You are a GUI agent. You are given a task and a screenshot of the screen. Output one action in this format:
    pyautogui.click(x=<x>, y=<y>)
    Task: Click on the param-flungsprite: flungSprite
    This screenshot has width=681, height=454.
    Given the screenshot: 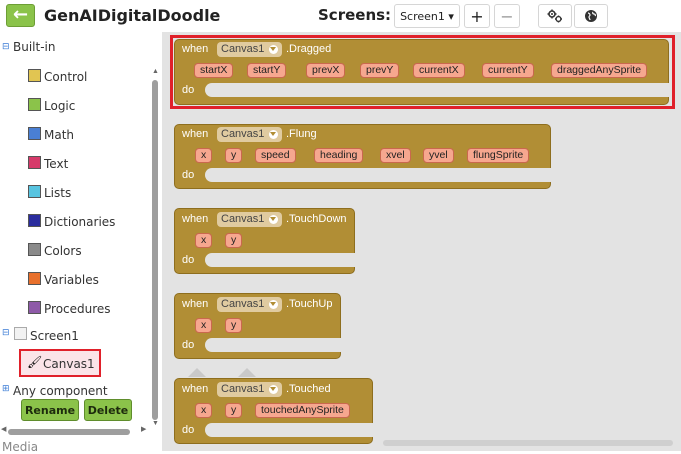 What is the action you would take?
    pyautogui.click(x=498, y=155)
    